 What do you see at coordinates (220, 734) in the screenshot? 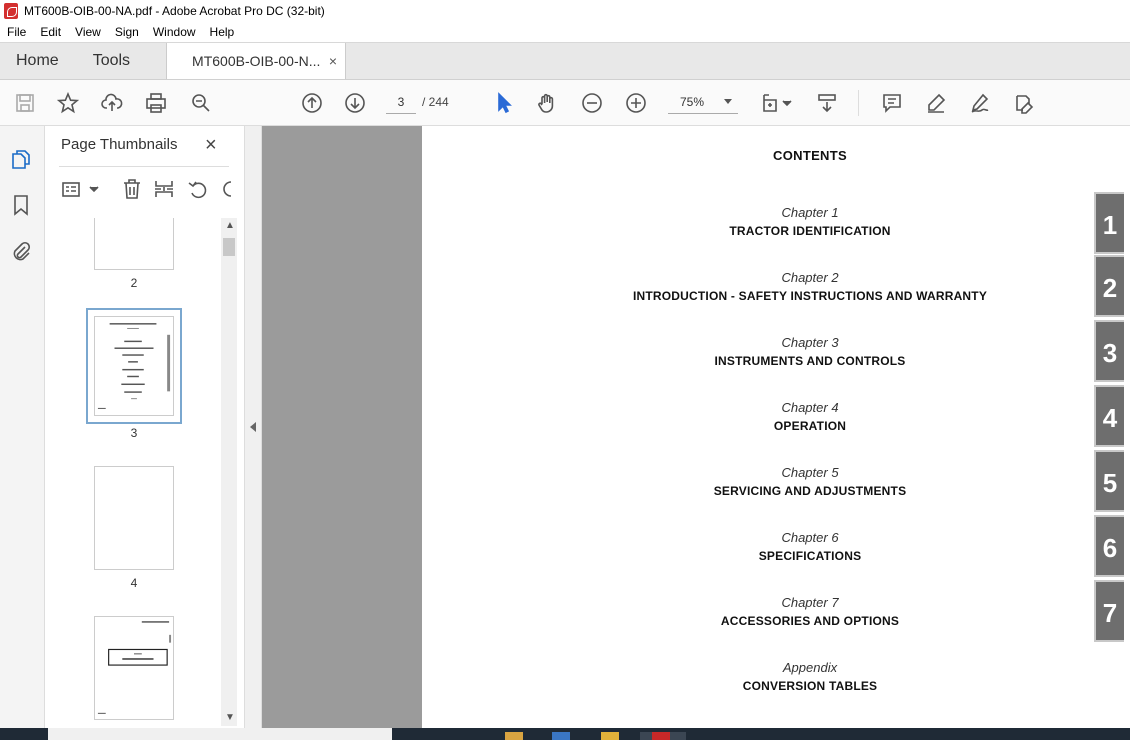
I see `taskbar-search-box` at bounding box center [220, 734].